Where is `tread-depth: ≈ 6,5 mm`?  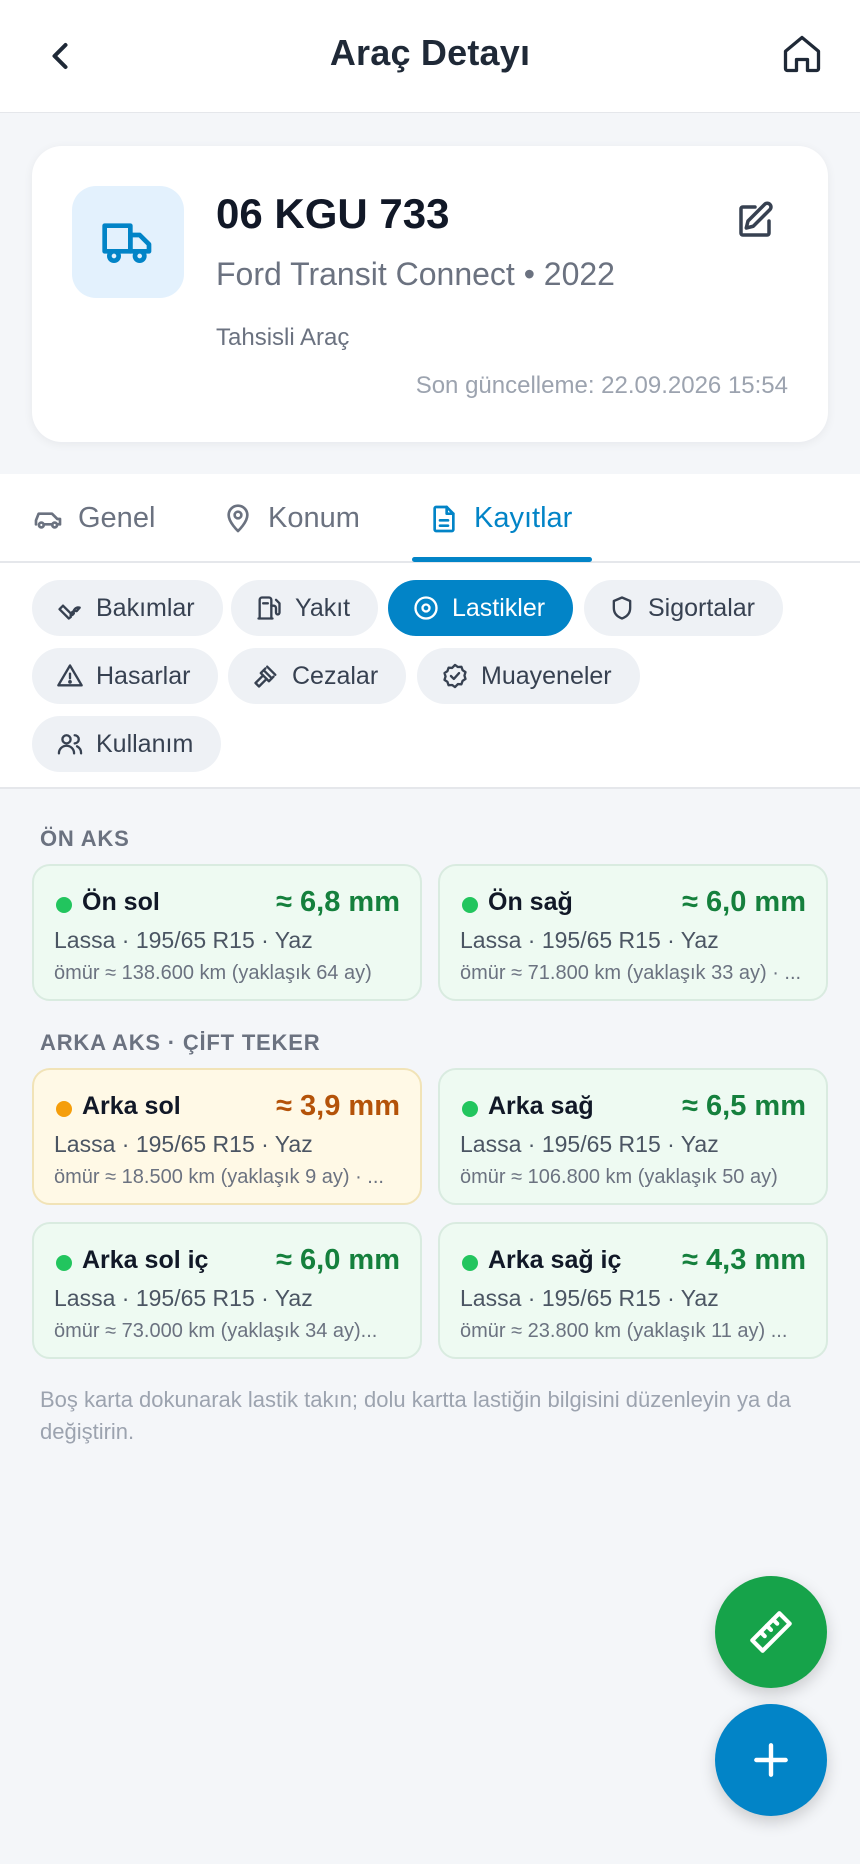
tread-depth: ≈ 6,5 mm is located at coordinates (744, 1106).